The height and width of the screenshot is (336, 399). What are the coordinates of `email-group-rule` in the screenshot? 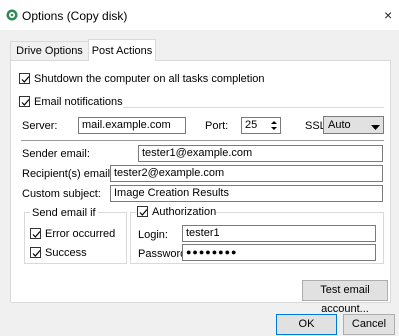 It's located at (253, 107).